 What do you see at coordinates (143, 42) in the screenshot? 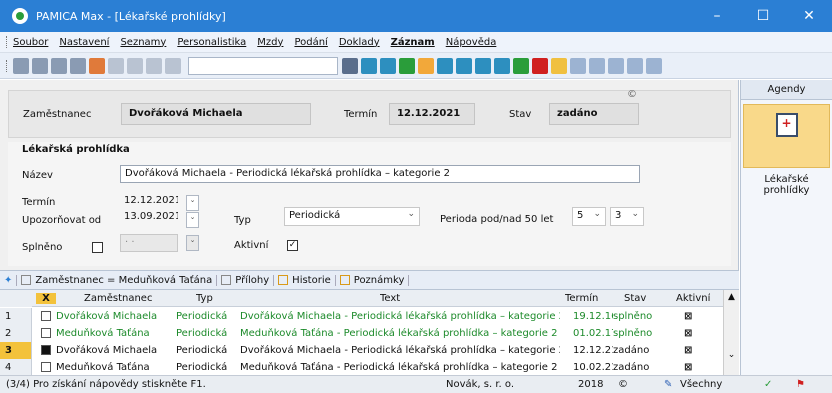
I see `menu-seznamy: Seznamy` at bounding box center [143, 42].